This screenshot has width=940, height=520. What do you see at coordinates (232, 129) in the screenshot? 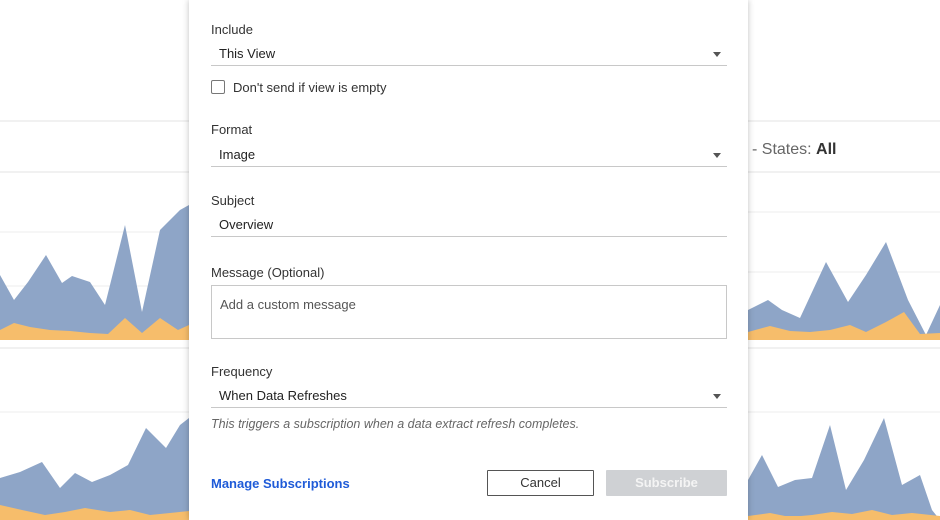
I see `format-label: Format` at bounding box center [232, 129].